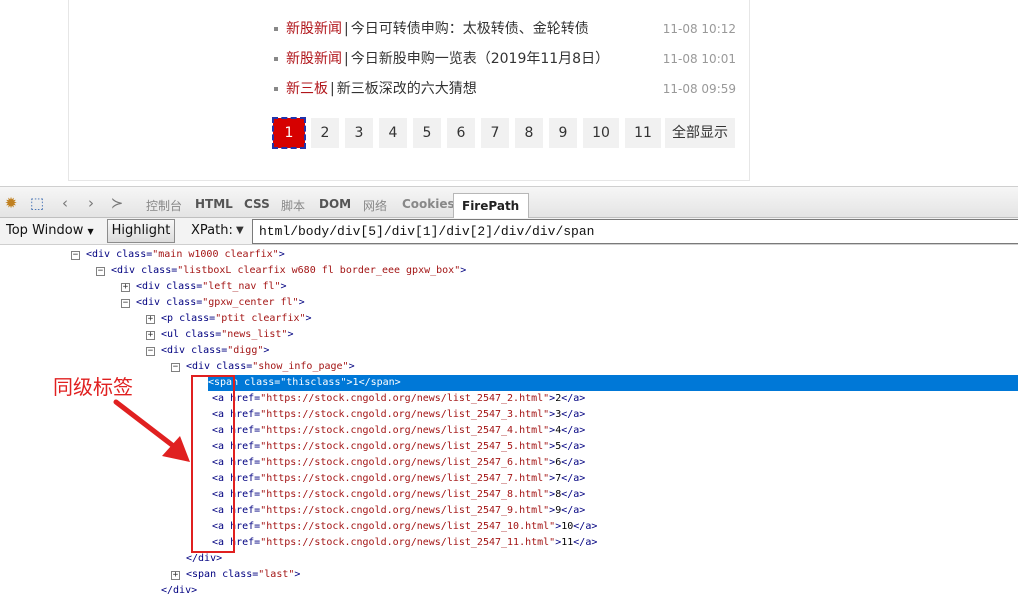 The height and width of the screenshot is (601, 1018). I want to click on tab-html: HTML, so click(214, 204).